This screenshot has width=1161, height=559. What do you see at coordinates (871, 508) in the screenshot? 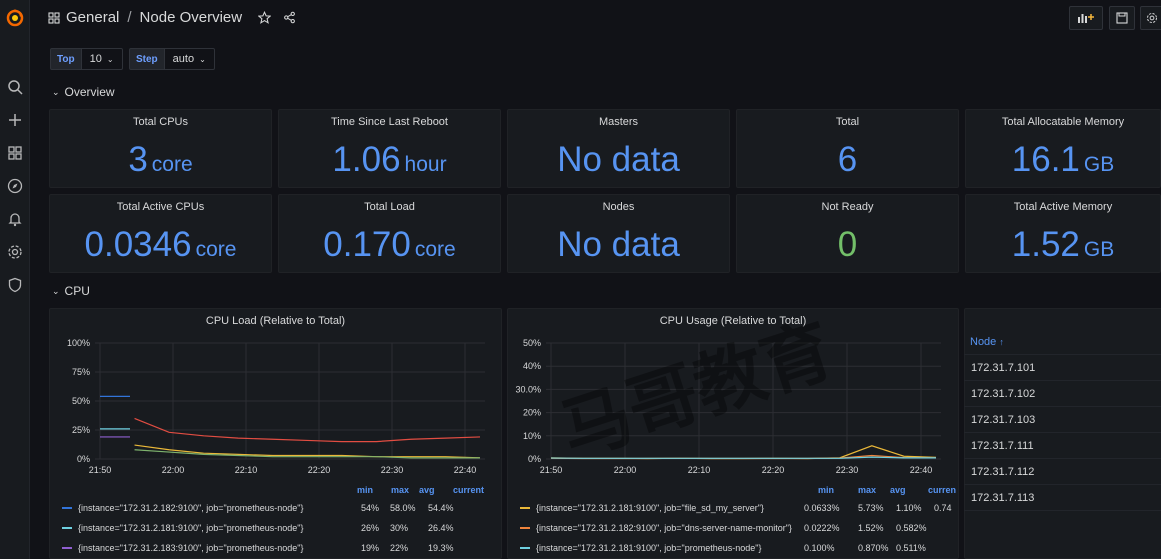
I see `legend-max-value: 5.73%` at bounding box center [871, 508].